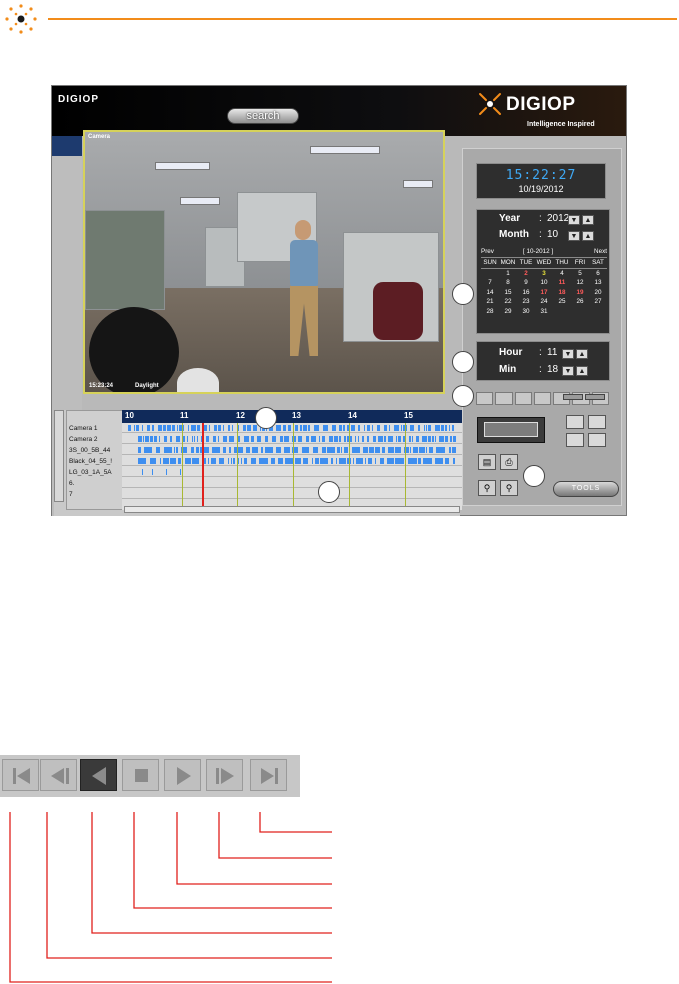 This screenshot has width=679, height=984. I want to click on month-up-arrow-icon: ▲, so click(588, 236).